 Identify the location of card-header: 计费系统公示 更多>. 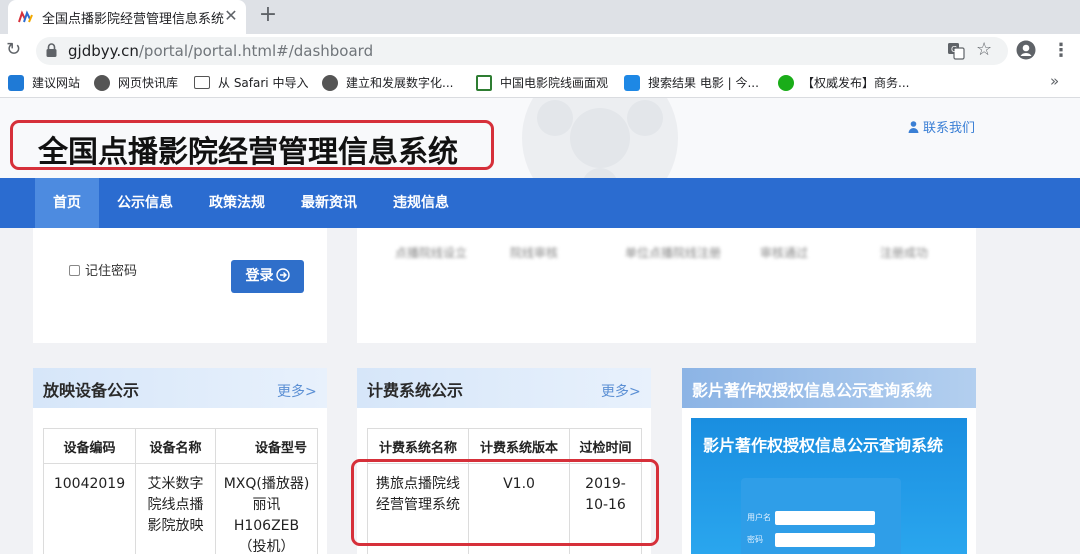
(504, 388).